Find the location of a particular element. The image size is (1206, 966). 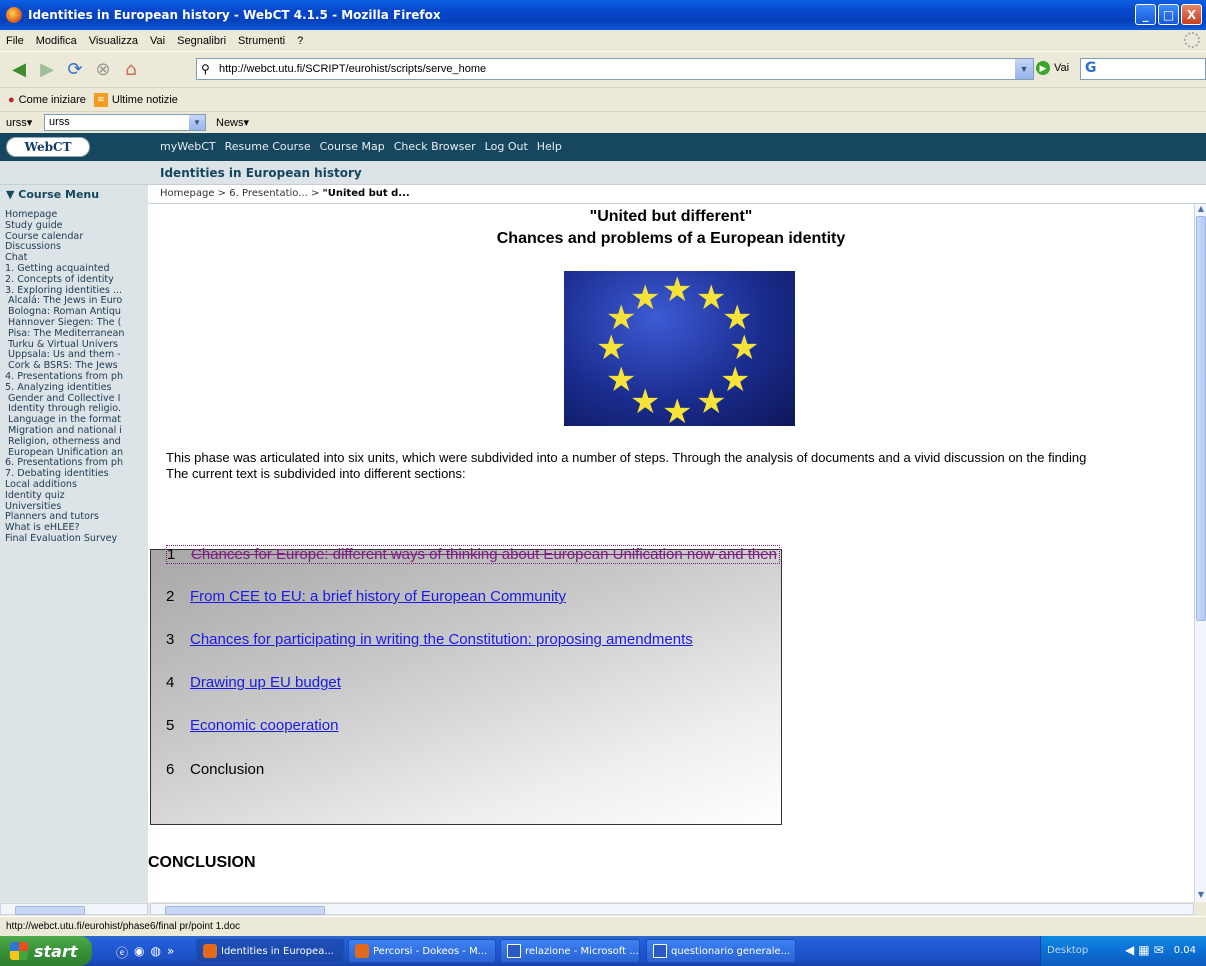

search-input: G is located at coordinates (1143, 69).